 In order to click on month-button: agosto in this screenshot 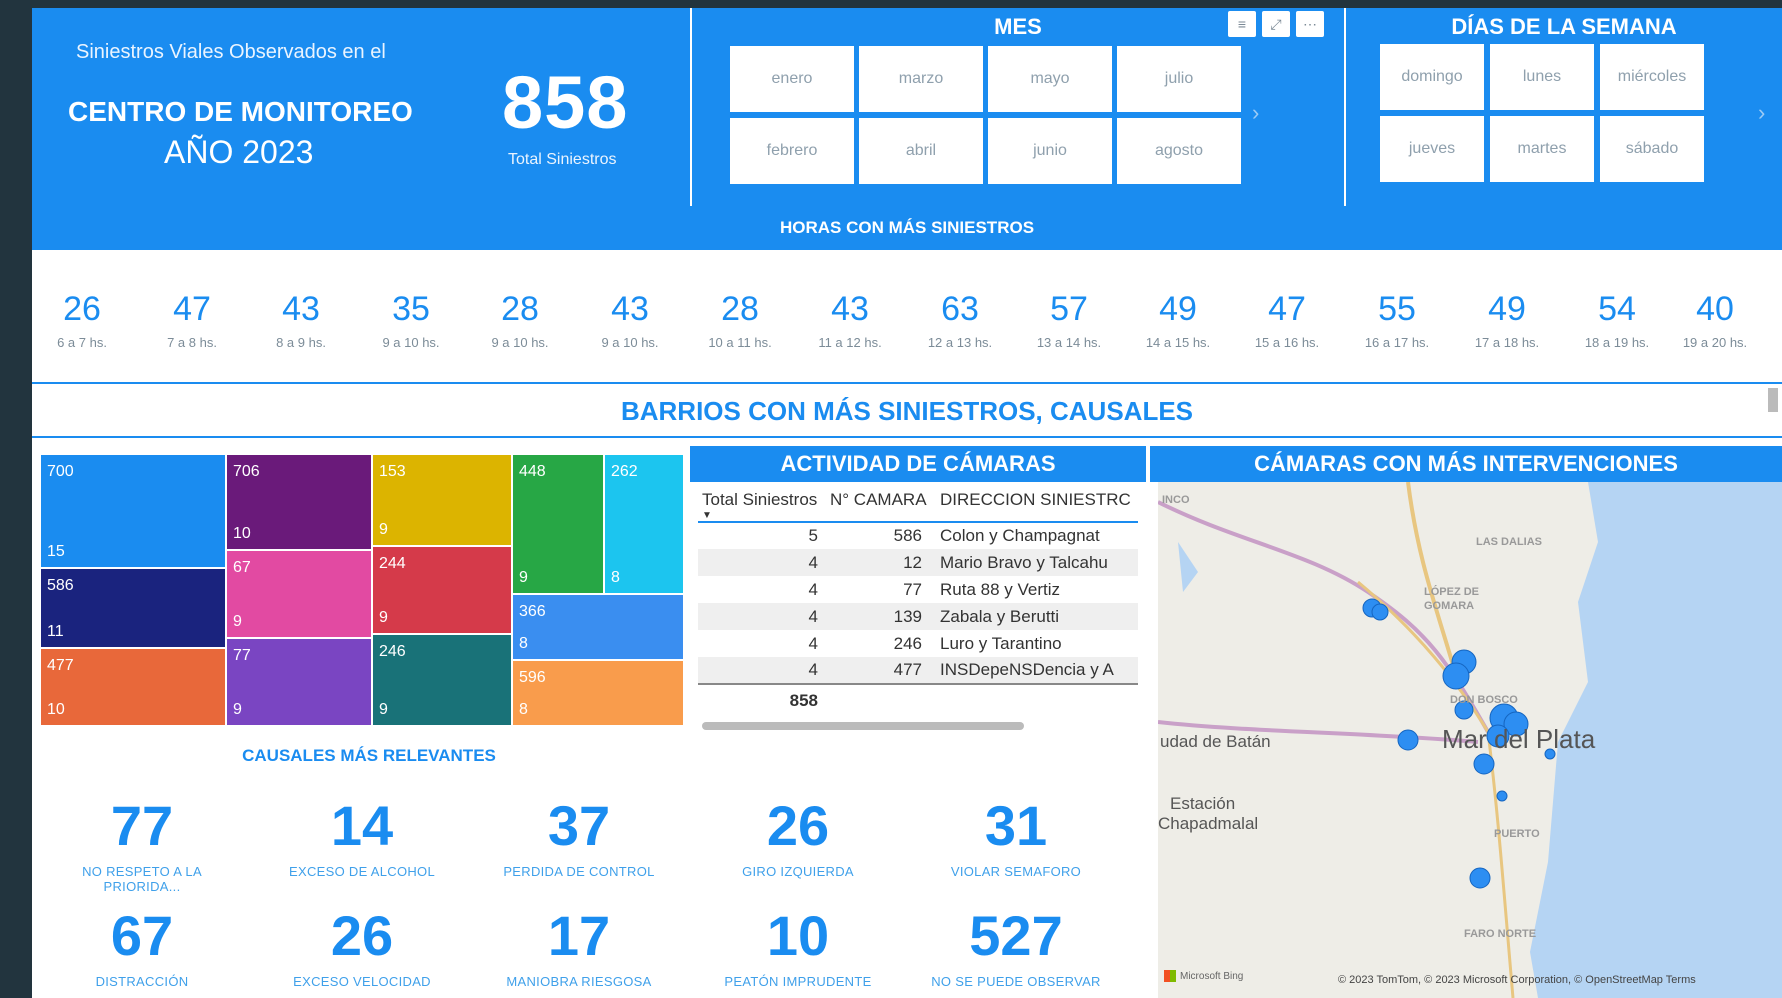, I will do `click(1179, 151)`.